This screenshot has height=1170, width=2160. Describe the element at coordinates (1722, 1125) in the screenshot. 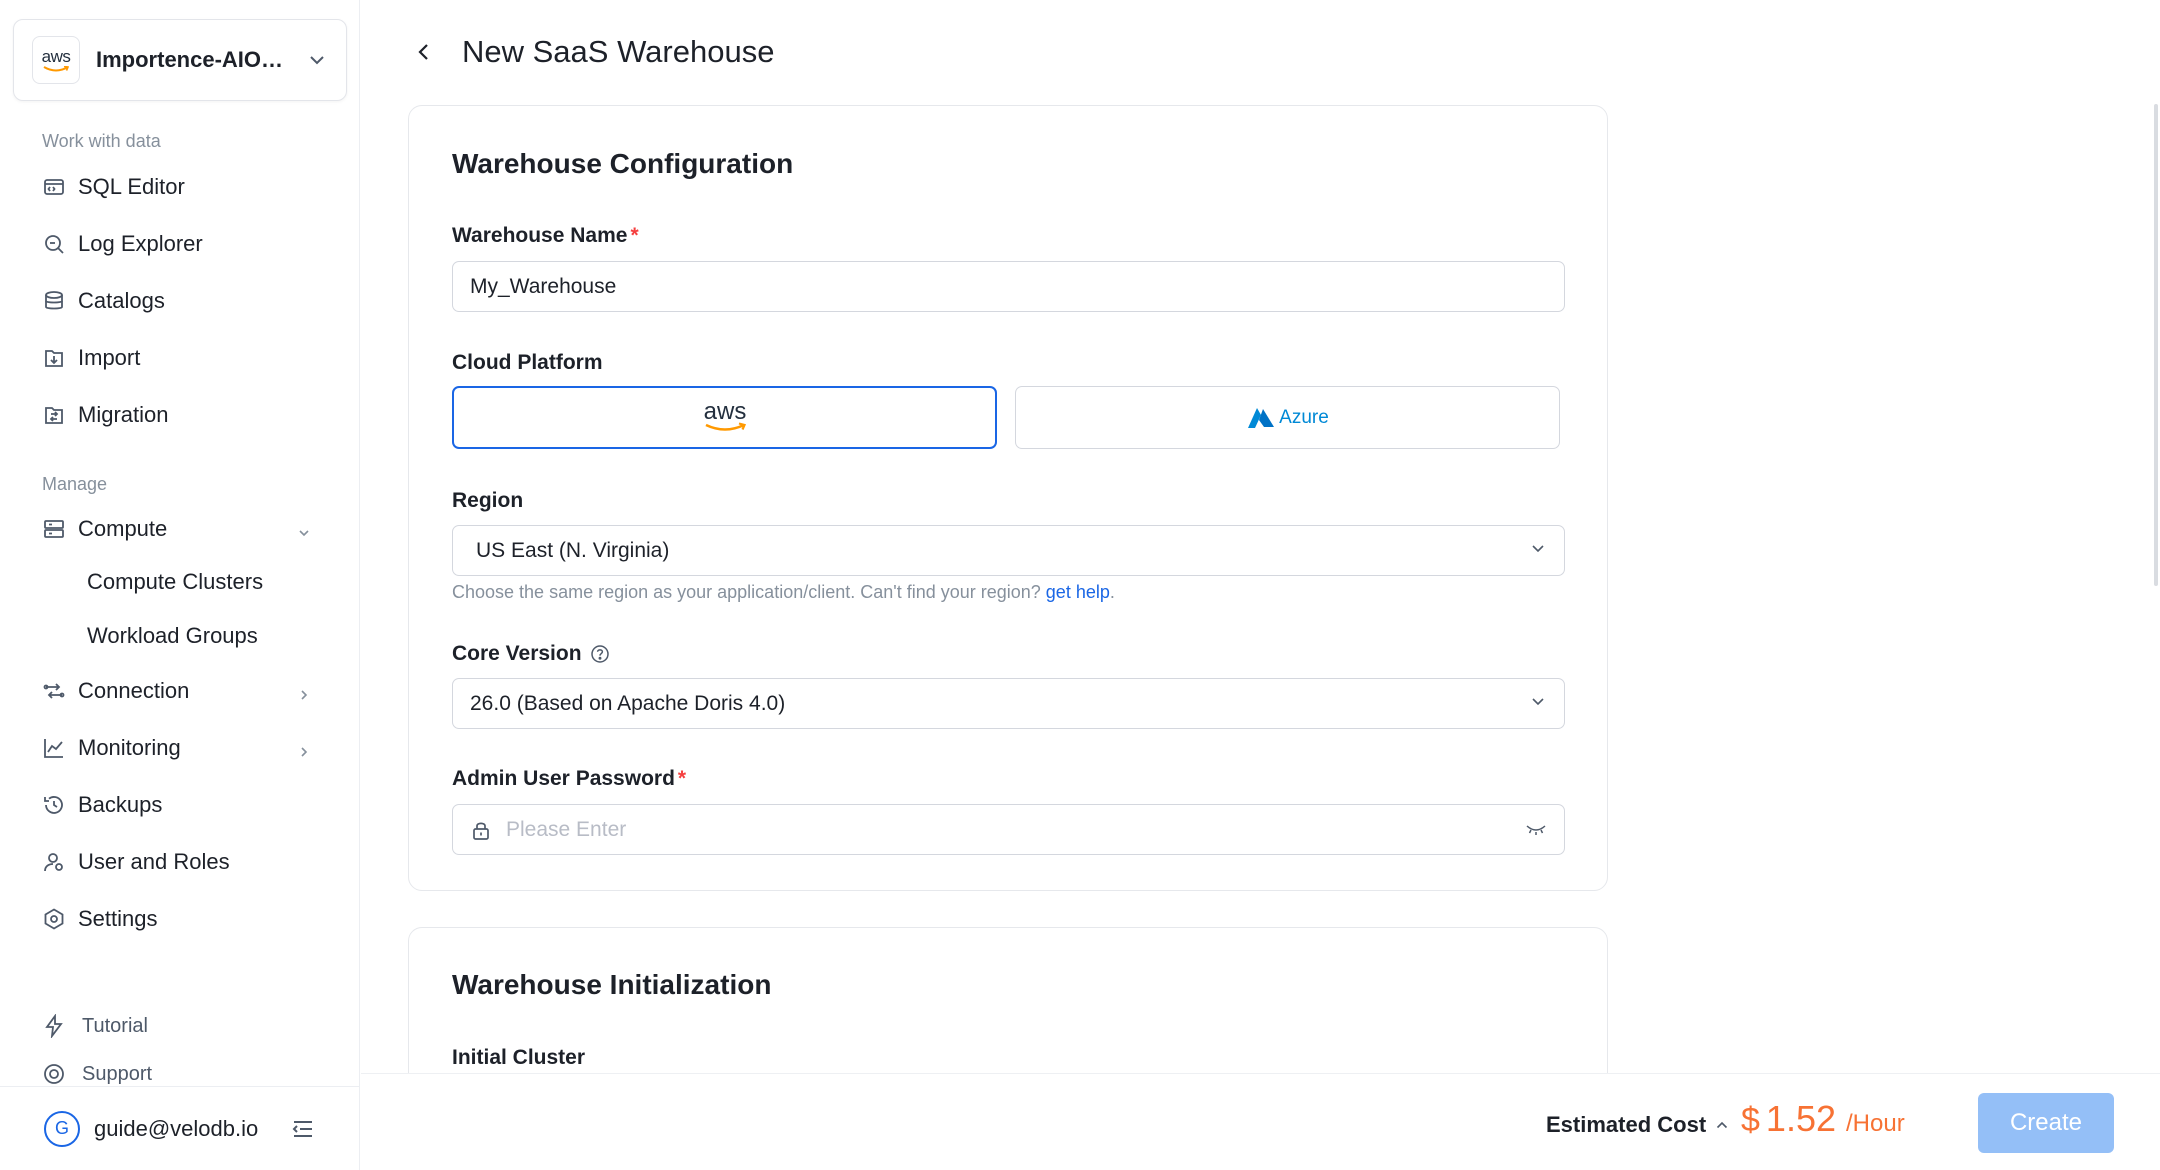

I see `chevron-up-icon` at that location.